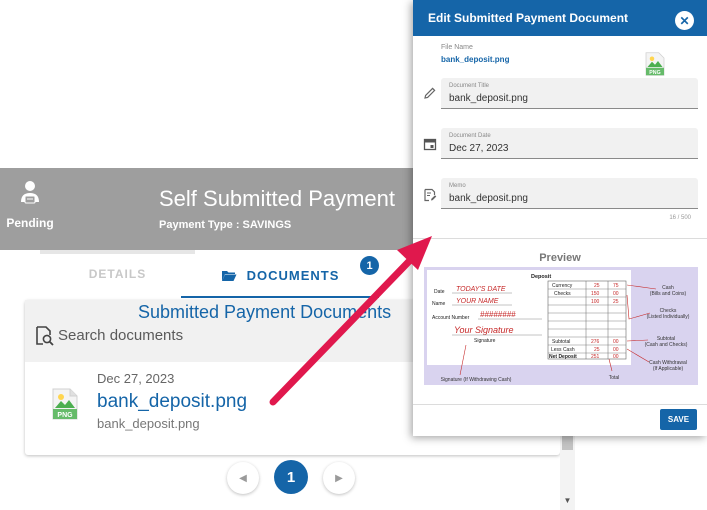  I want to click on slip-row-0-cents: 75, so click(616, 286).